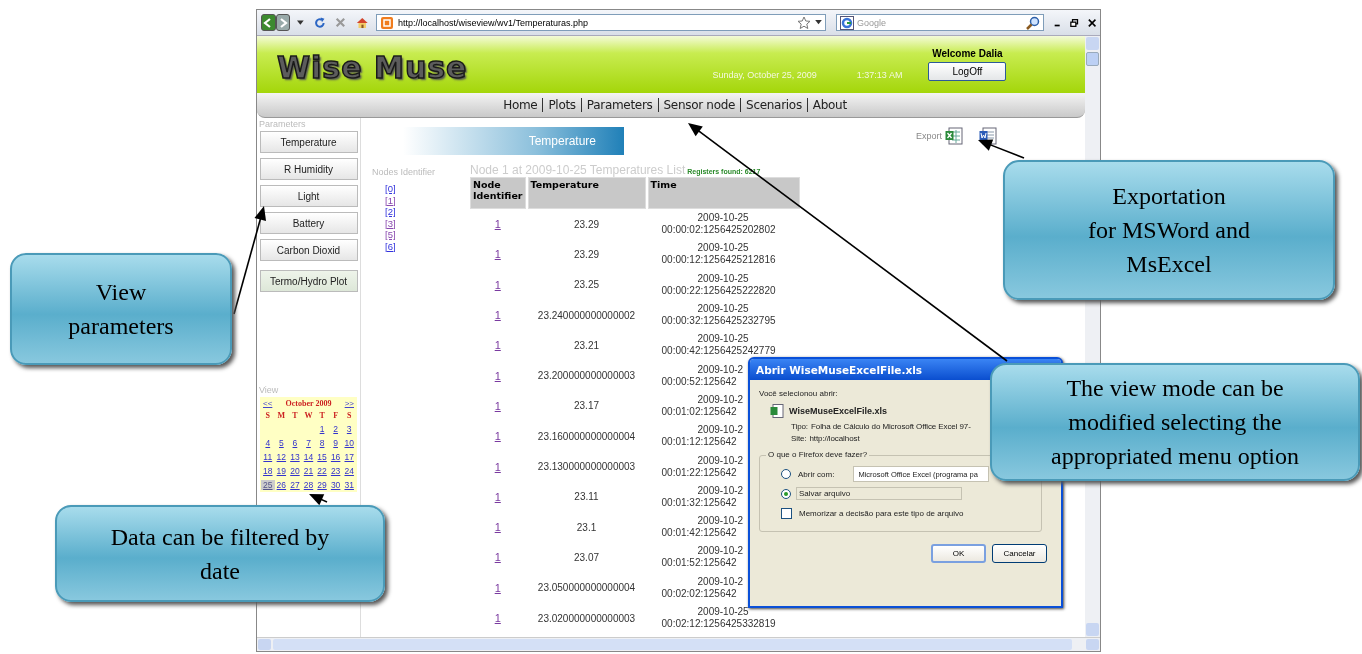 This screenshot has width=1362, height=654. I want to click on callout-text: Data can be filtered by date, so click(220, 554).